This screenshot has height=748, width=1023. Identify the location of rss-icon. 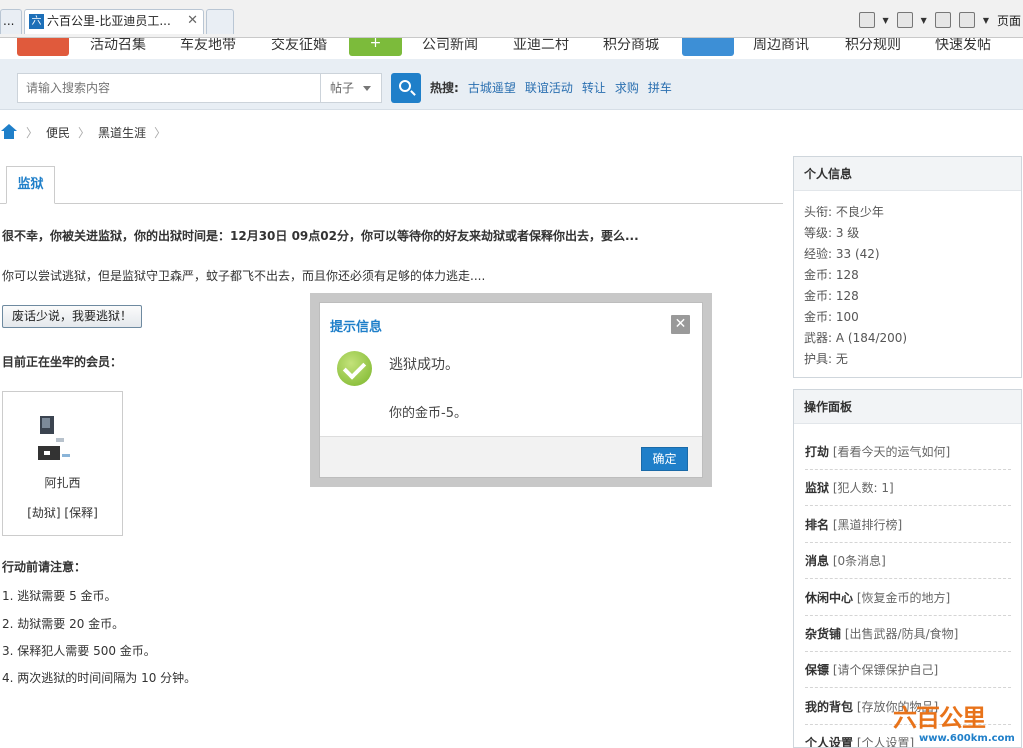
(904, 20).